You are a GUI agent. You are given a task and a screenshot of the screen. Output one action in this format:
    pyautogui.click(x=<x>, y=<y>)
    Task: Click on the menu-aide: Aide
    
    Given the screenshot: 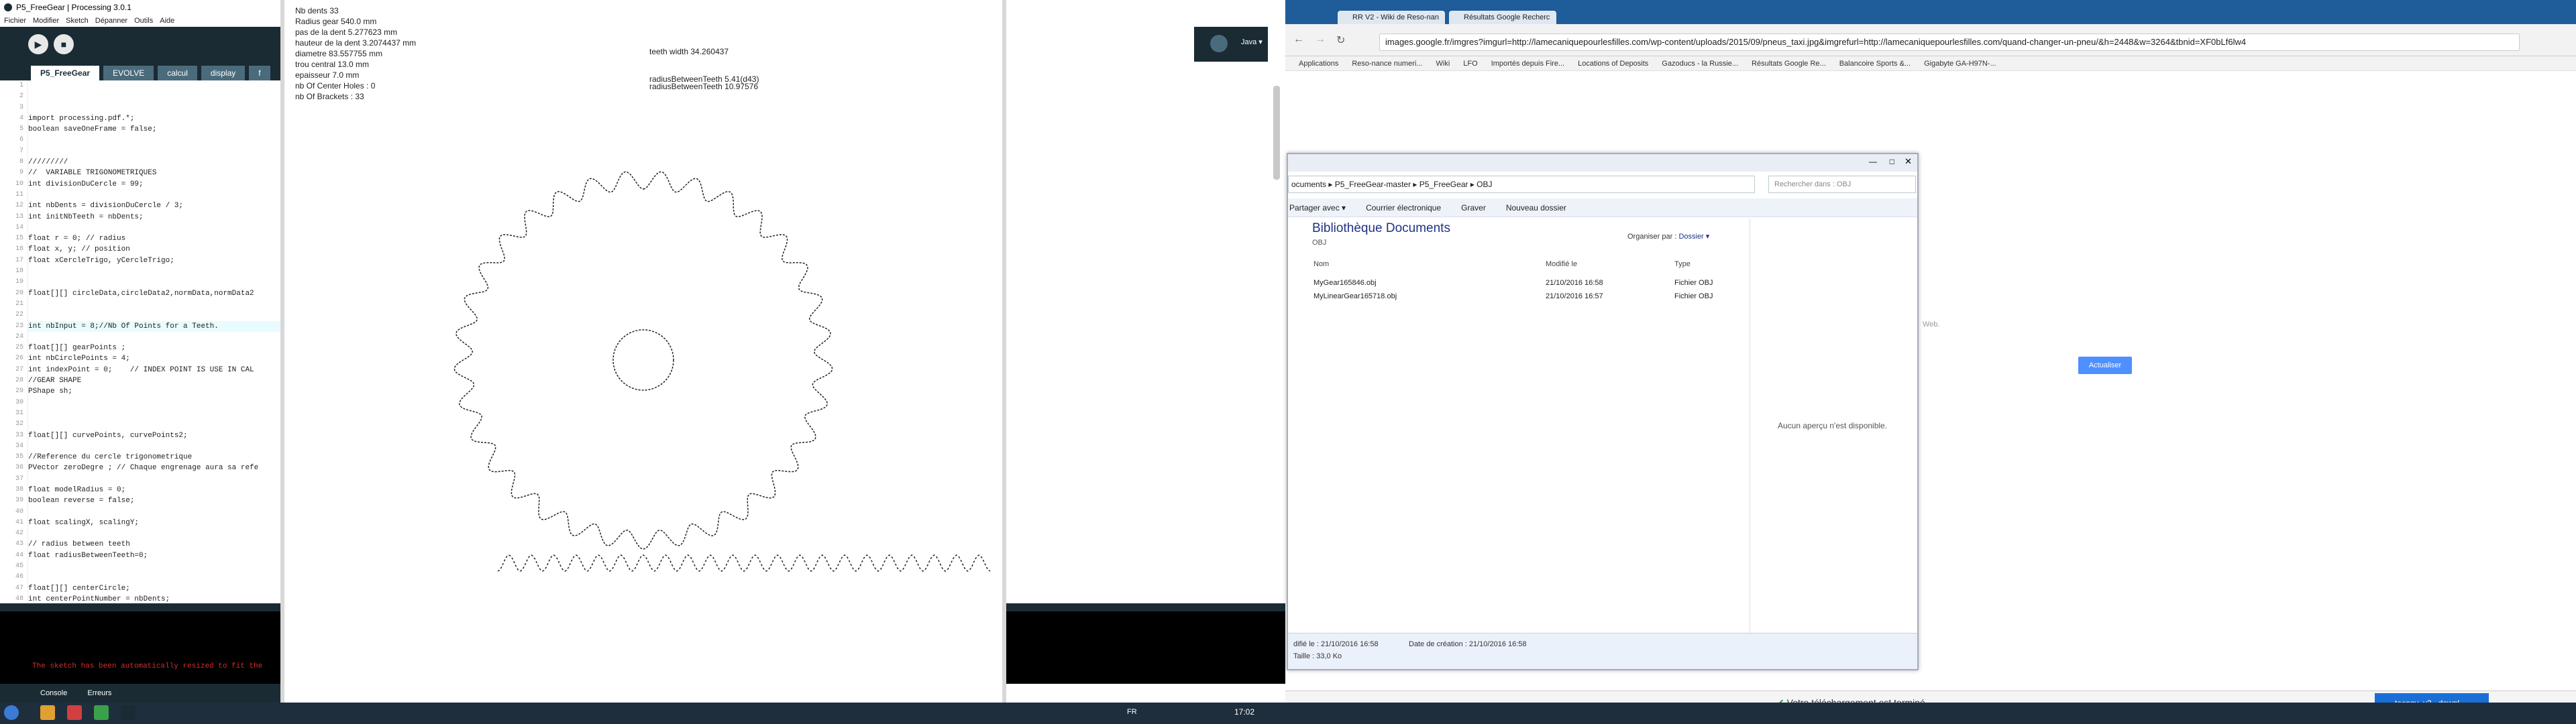 What is the action you would take?
    pyautogui.click(x=167, y=21)
    